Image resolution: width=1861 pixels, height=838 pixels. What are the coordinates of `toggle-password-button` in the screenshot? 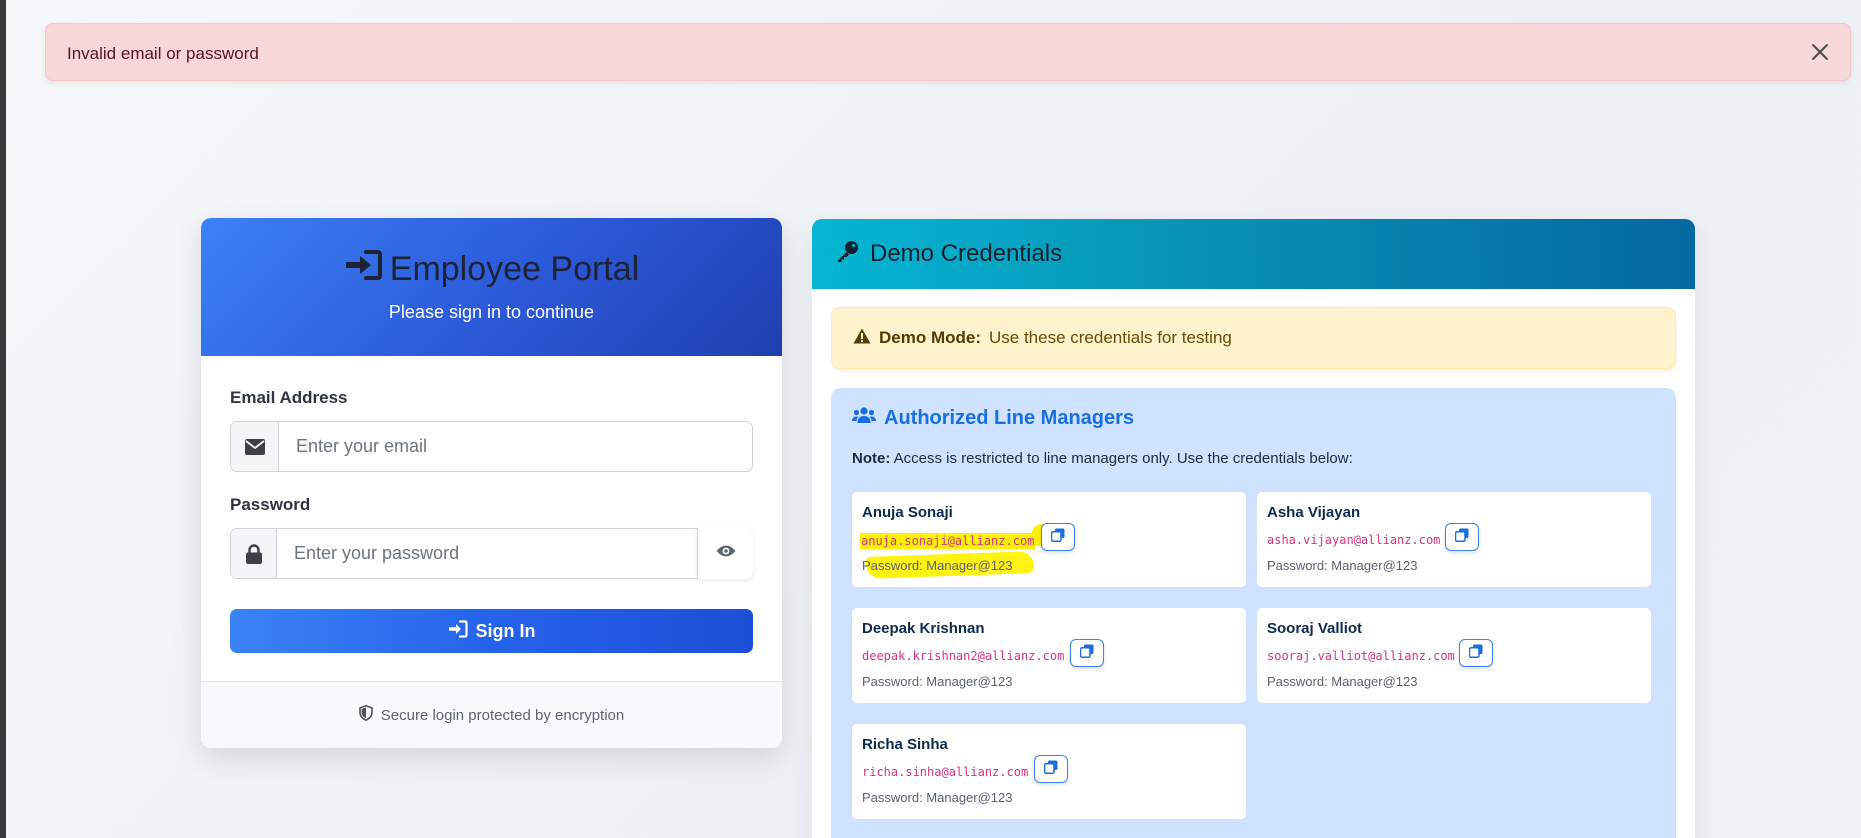 It's located at (725, 553).